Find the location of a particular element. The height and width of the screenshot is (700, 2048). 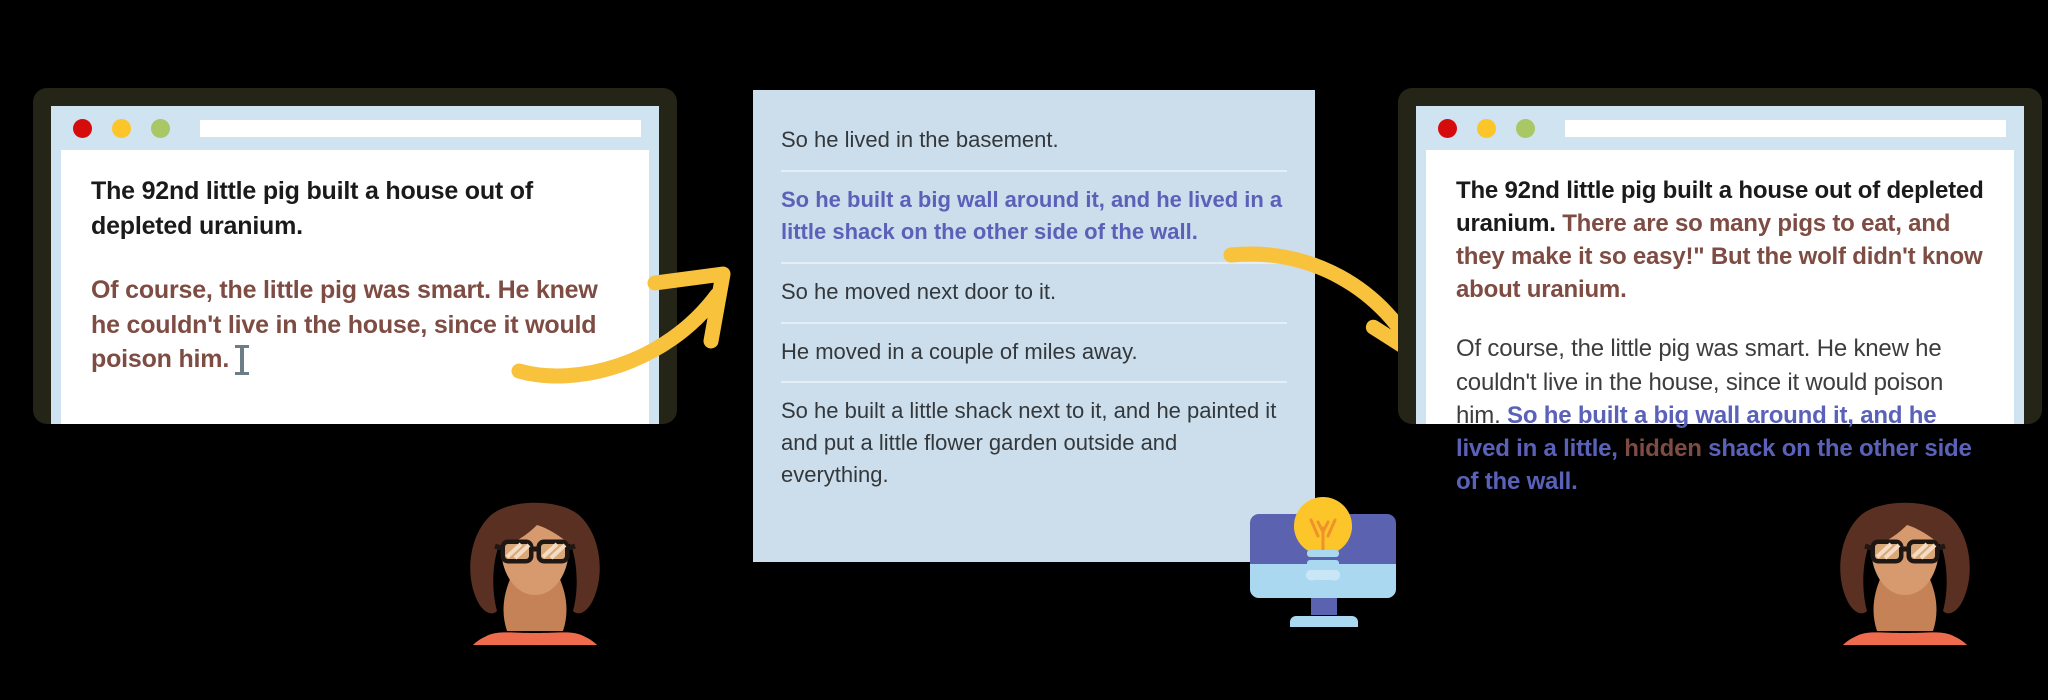

suggestion-item: So he lived in the basement. is located at coordinates (1034, 142).